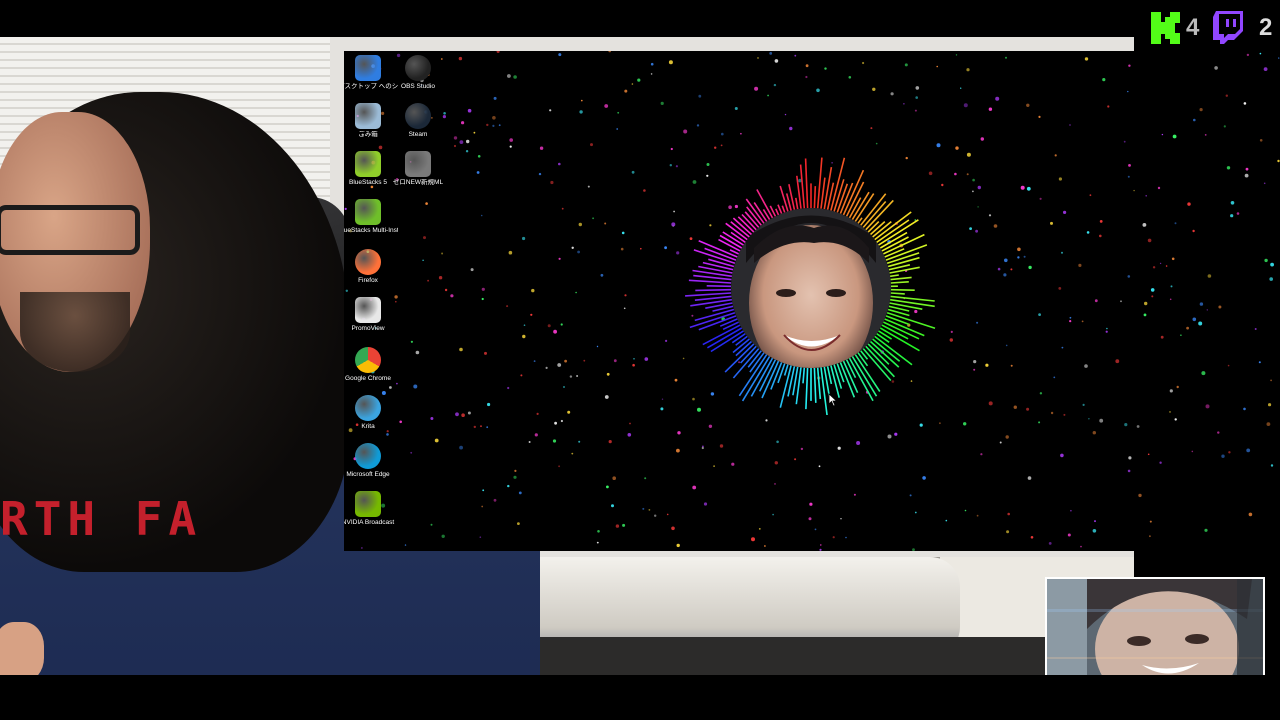 The width and height of the screenshot is (1280, 720). What do you see at coordinates (418, 120) in the screenshot?
I see `desktop-shortcut: Steam` at bounding box center [418, 120].